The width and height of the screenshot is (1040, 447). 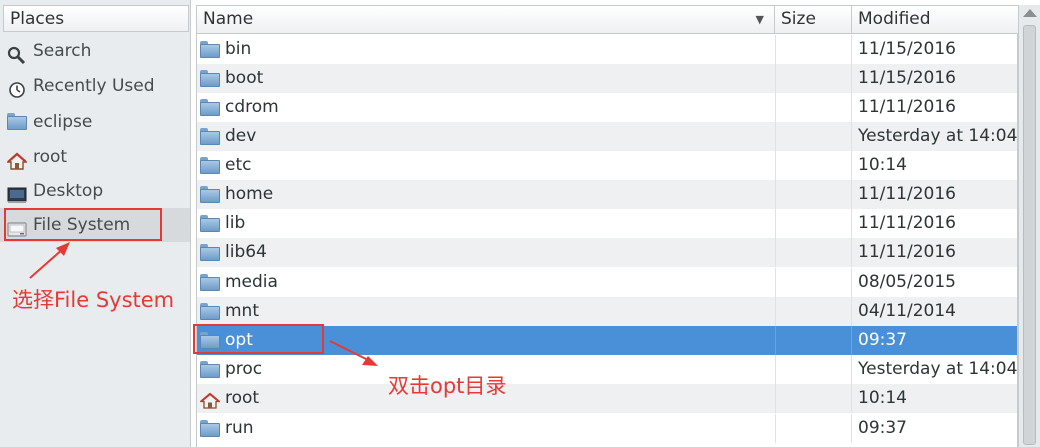 I want to click on place-desktop: Desktop, so click(x=95, y=191).